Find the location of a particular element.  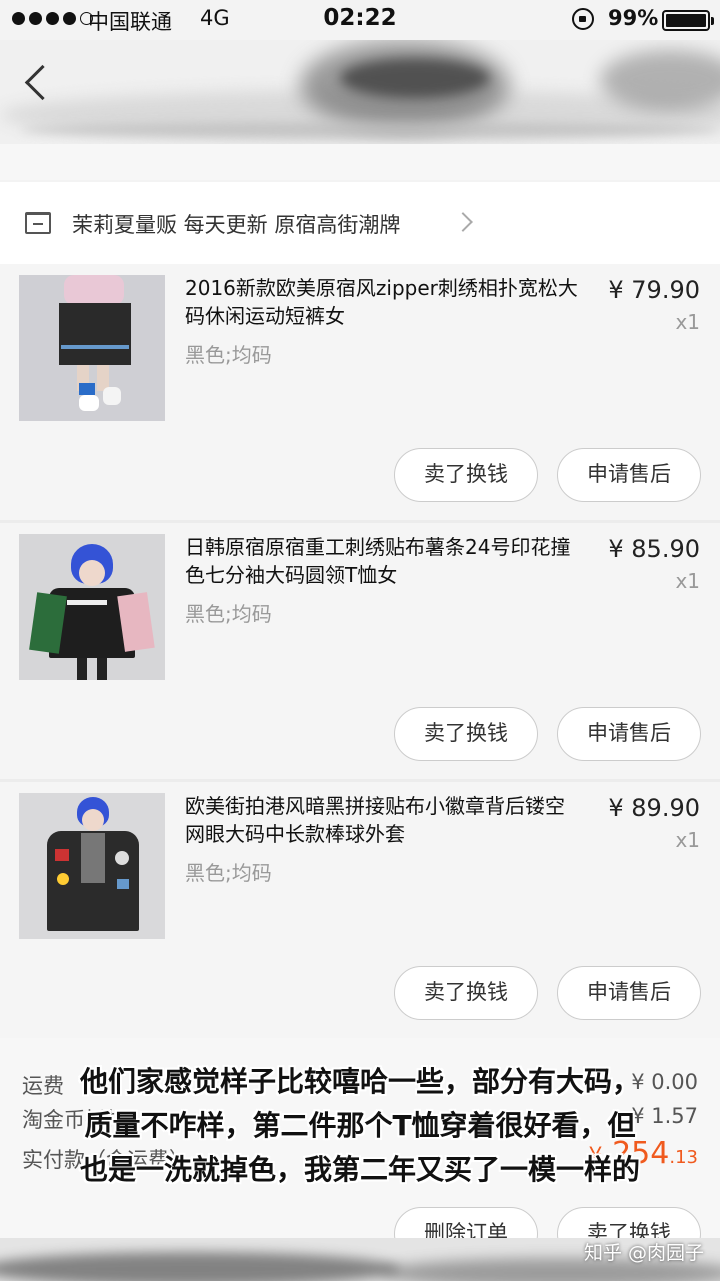

header-banner is located at coordinates (360, 110).